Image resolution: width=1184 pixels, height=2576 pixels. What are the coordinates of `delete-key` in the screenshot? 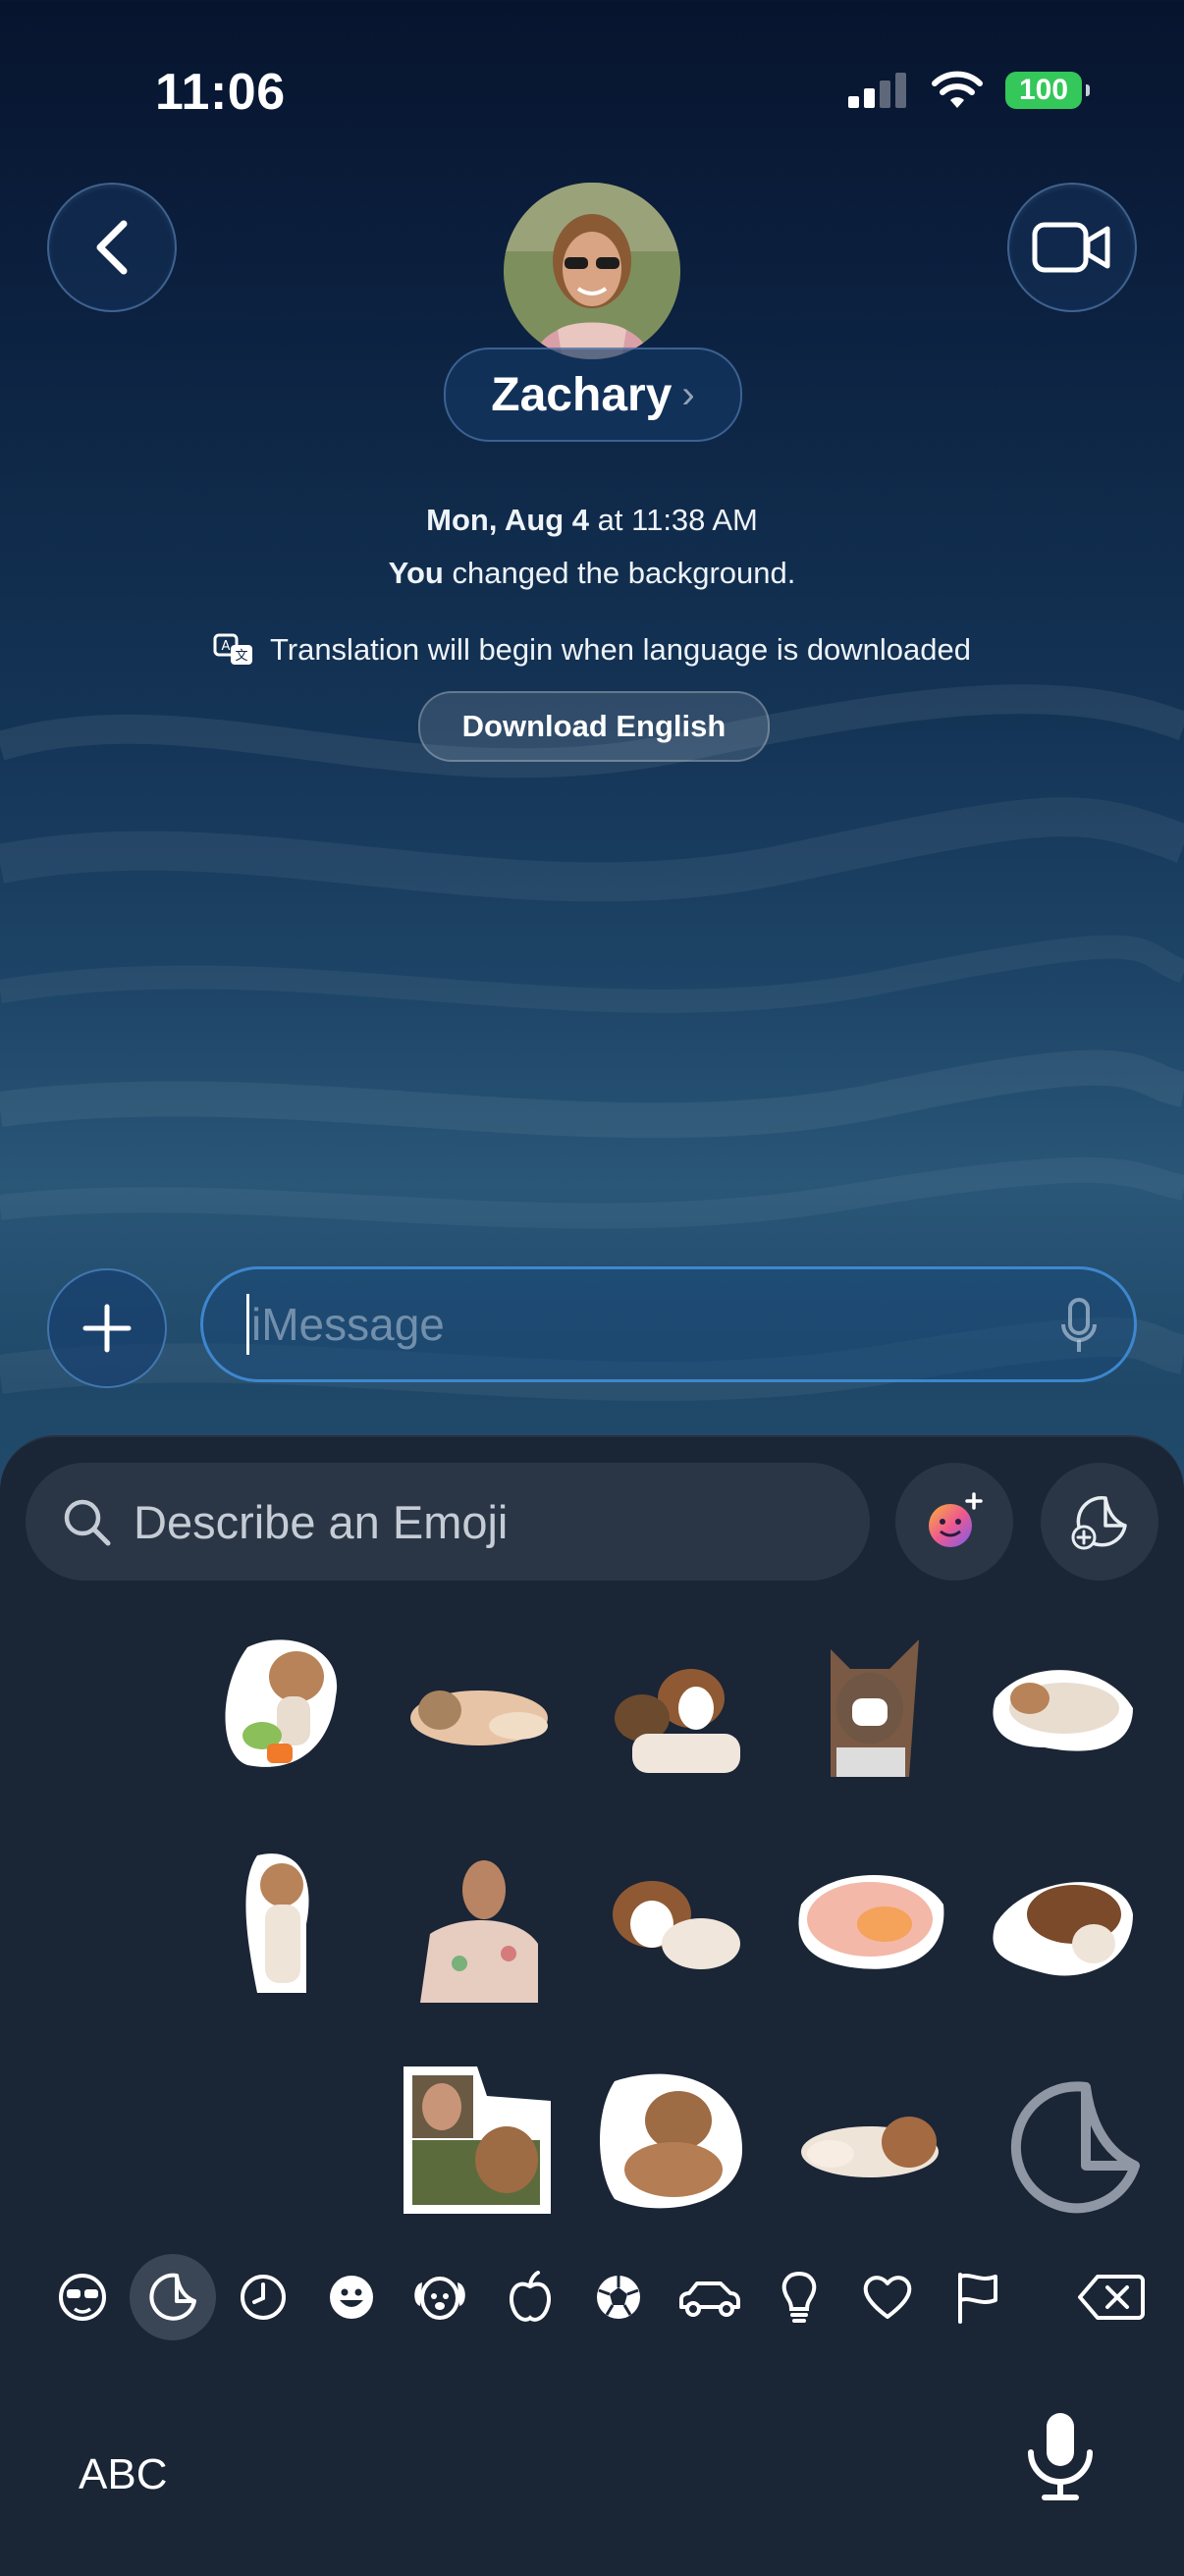 It's located at (1111, 2297).